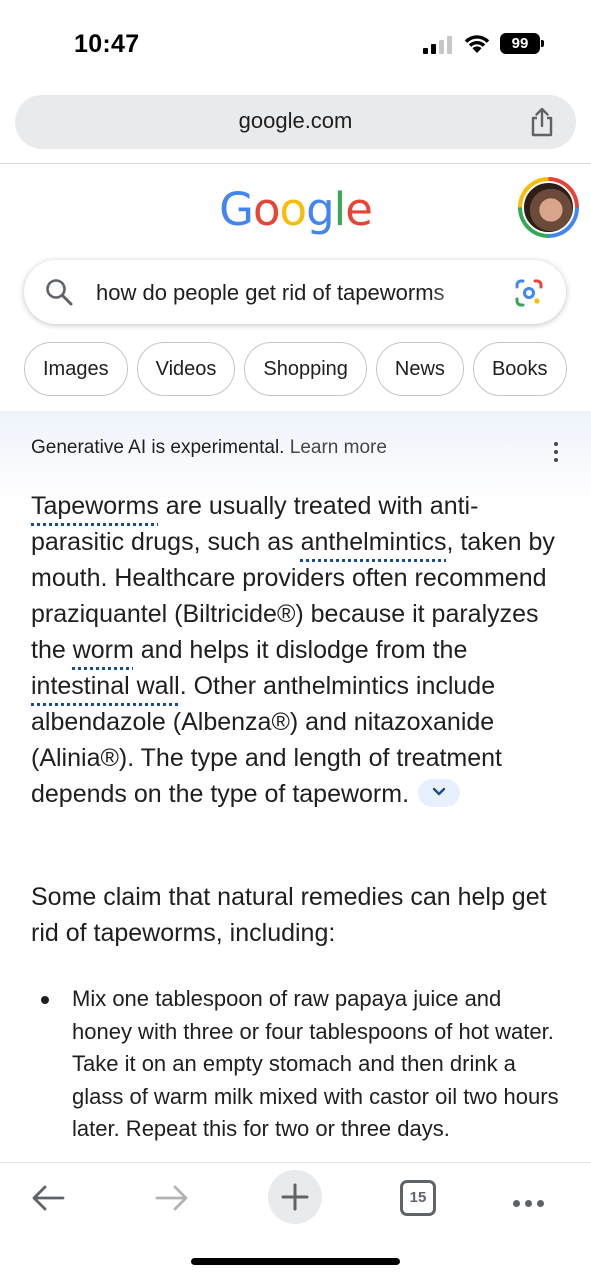 The height and width of the screenshot is (1280, 591). I want to click on chip-books: Books, so click(519, 369).